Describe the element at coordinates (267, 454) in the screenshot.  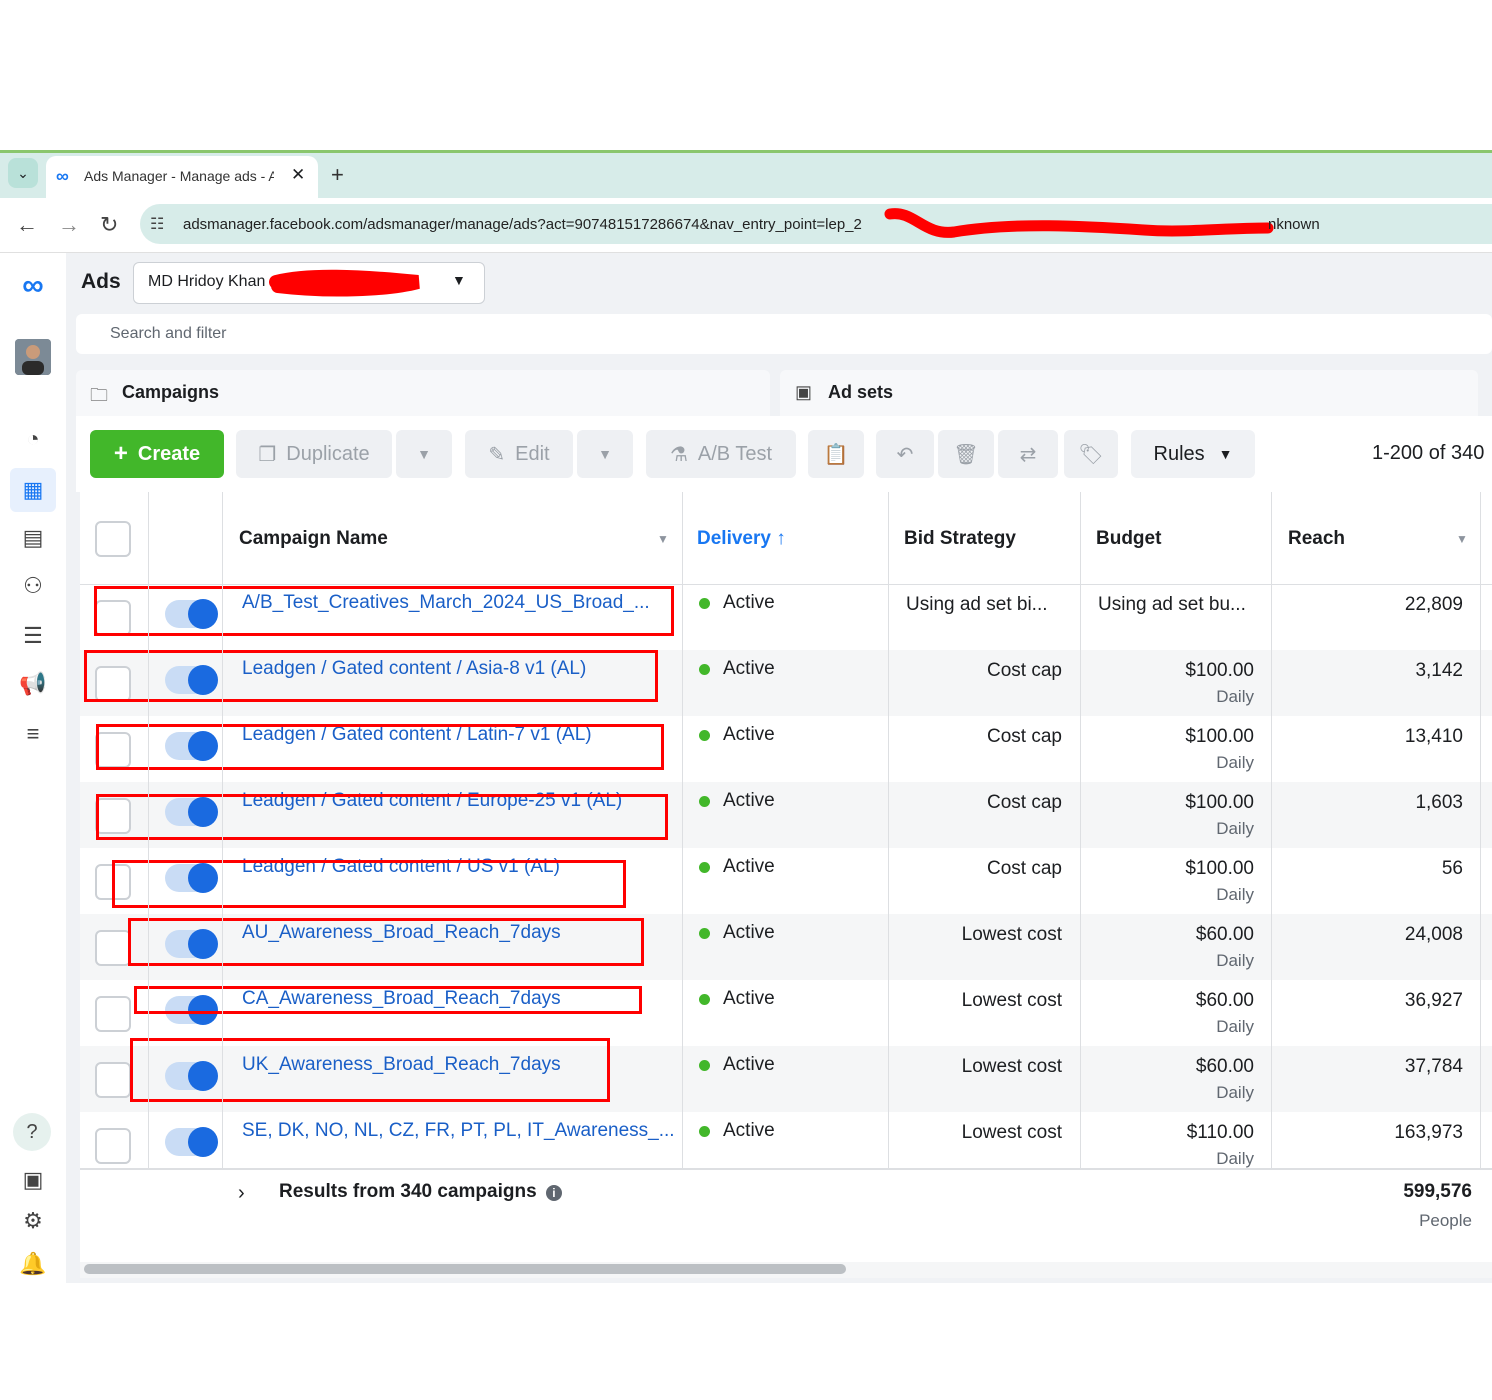
I see `duplicate-icon: ❐` at that location.